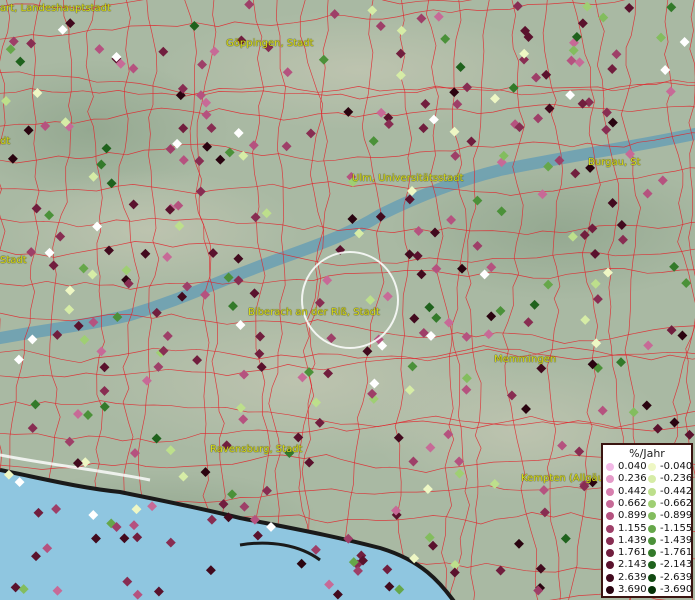 This screenshot has height=600, width=695. What do you see at coordinates (13, 260) in the screenshot?
I see `city-label-stadt-west: Stadt` at bounding box center [13, 260].